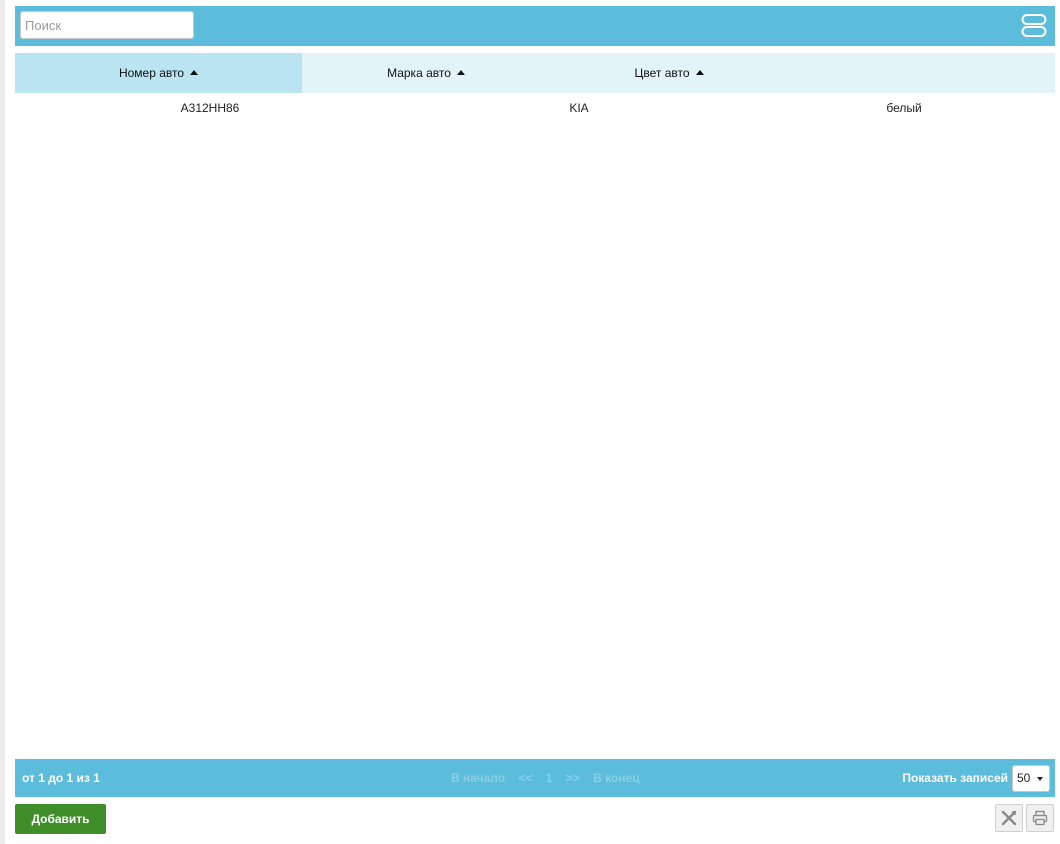  I want to click on pager-first-link: В начало, so click(478, 778).